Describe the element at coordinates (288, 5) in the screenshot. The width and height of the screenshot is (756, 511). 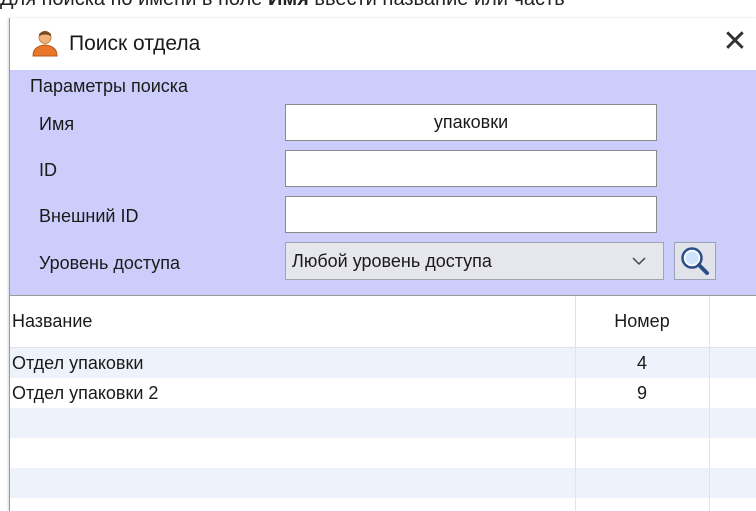
I see `instruction-bold: Имя` at that location.